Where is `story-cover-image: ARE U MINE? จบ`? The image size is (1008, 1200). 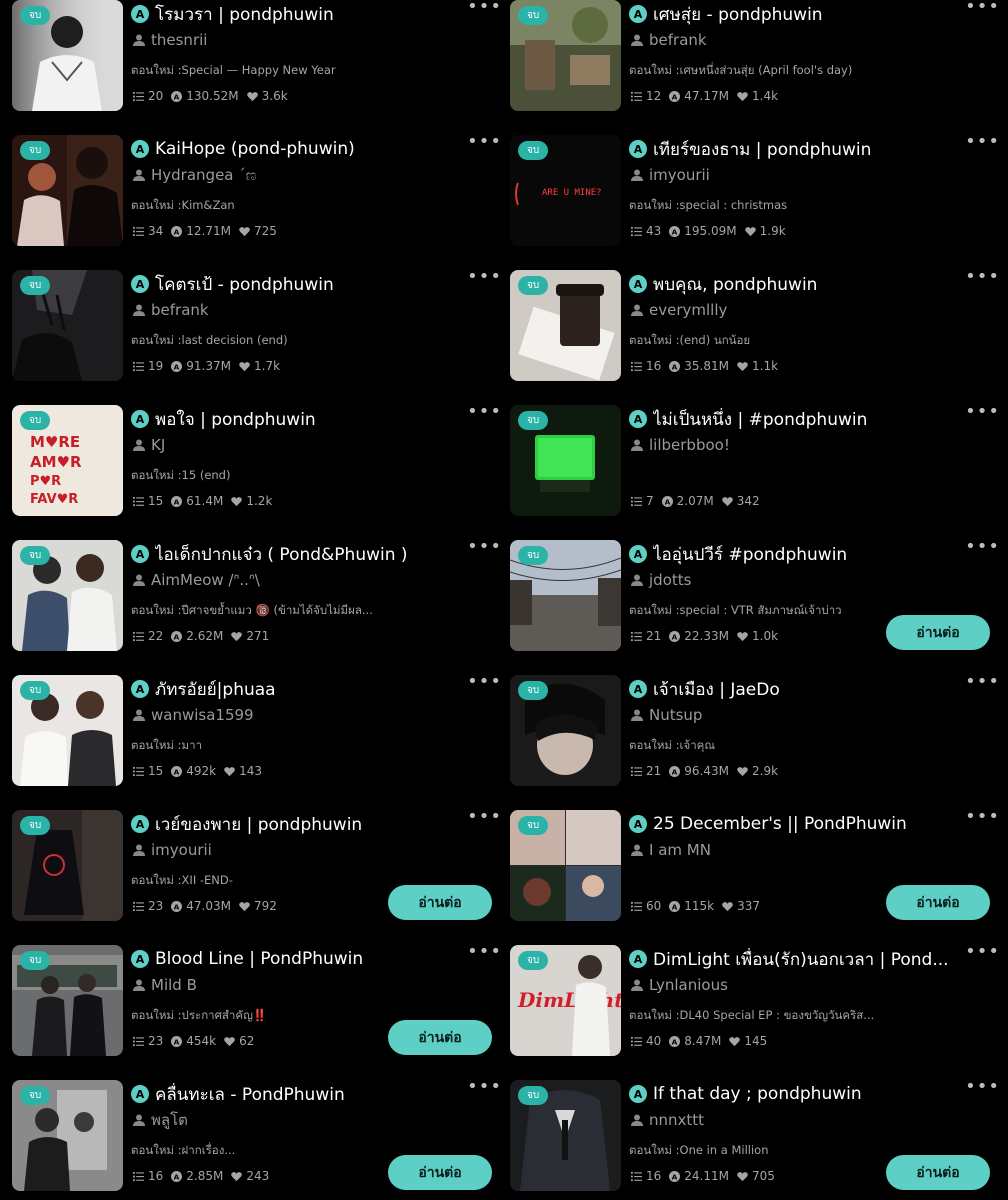
story-cover-image: ARE U MINE? จบ is located at coordinates (565, 190).